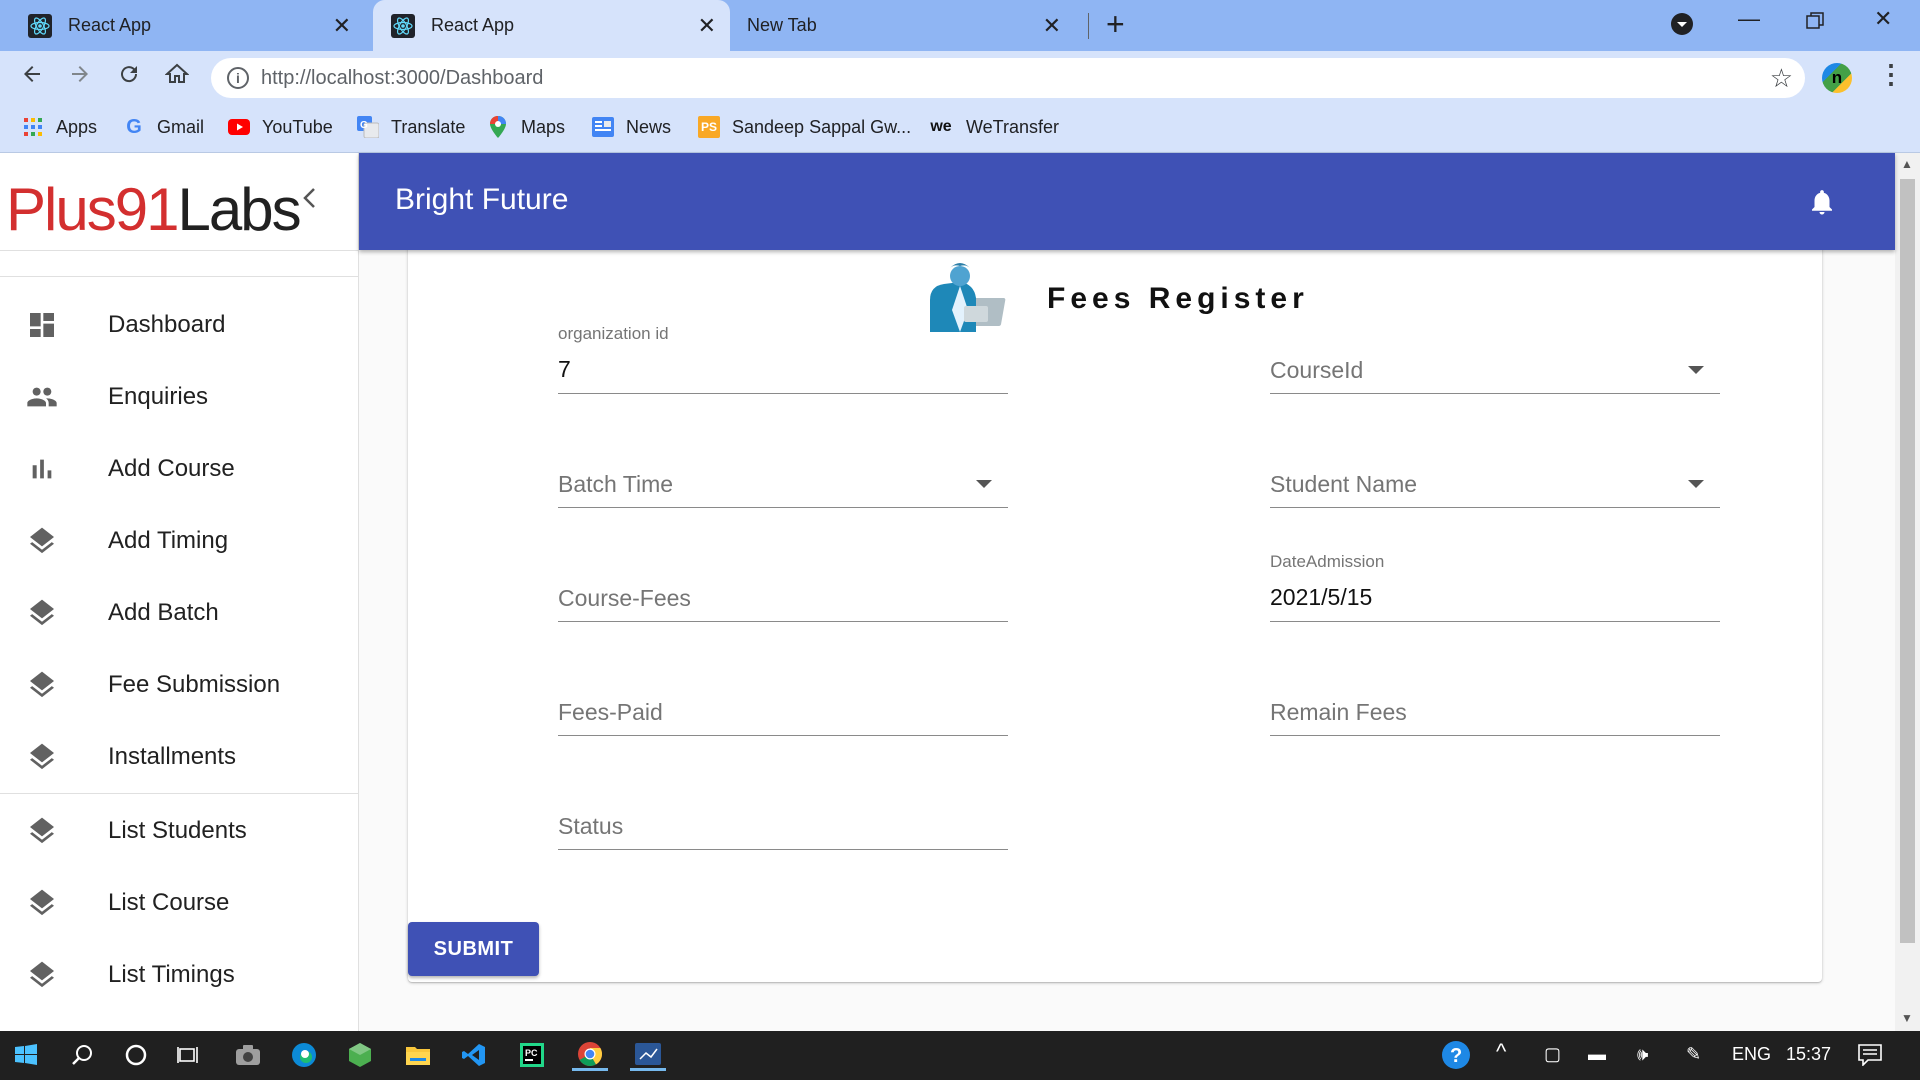 This screenshot has height=1080, width=1920. What do you see at coordinates (179, 397) in the screenshot?
I see `sidebar-item-enquiries: Enquiries` at bounding box center [179, 397].